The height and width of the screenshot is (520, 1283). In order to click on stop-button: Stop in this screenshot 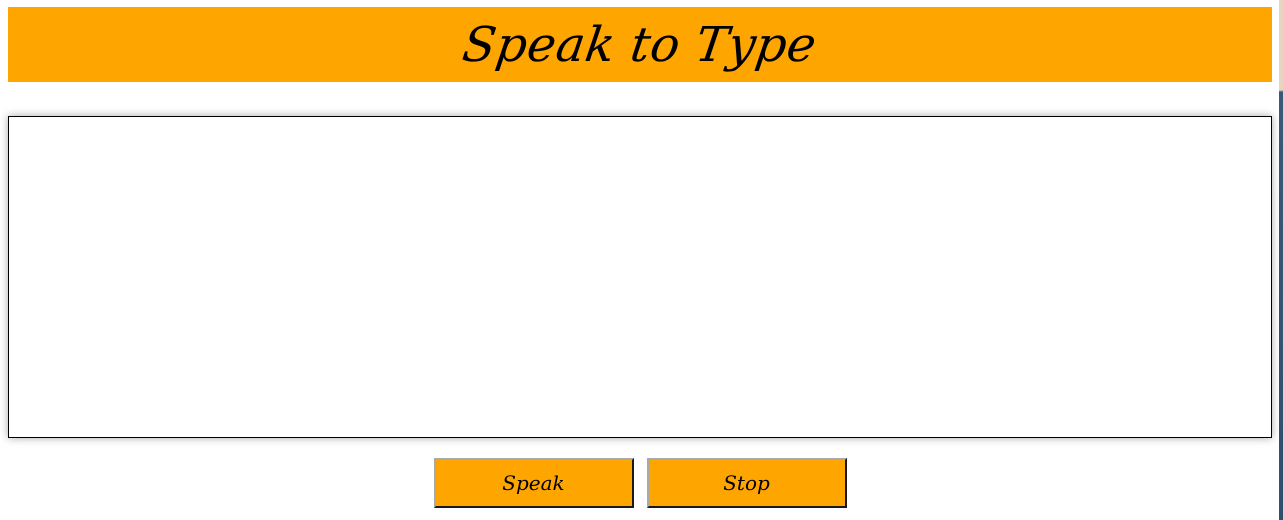, I will do `click(746, 483)`.